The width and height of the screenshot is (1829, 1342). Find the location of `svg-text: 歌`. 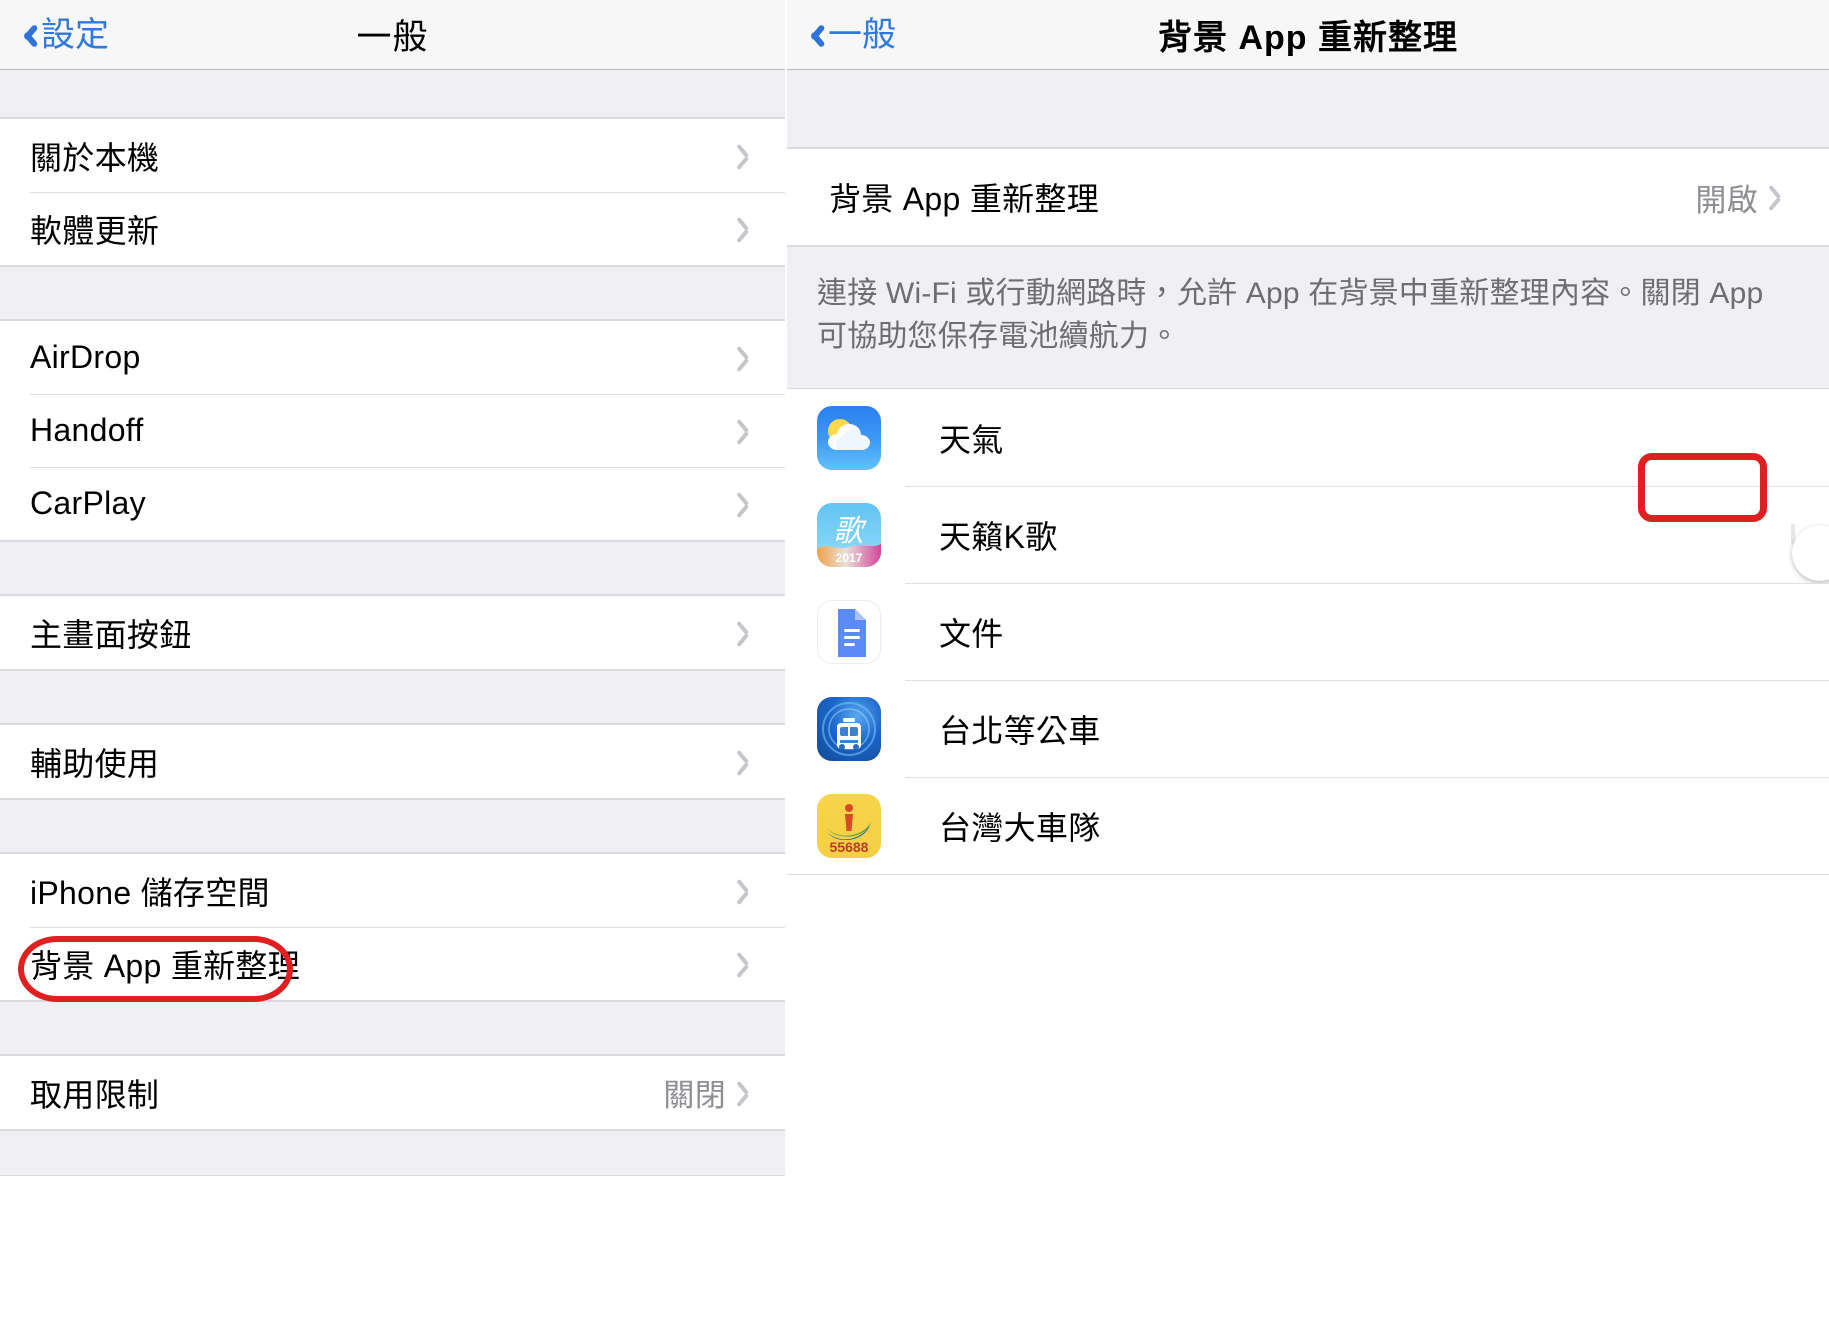

svg-text: 歌 is located at coordinates (850, 531).